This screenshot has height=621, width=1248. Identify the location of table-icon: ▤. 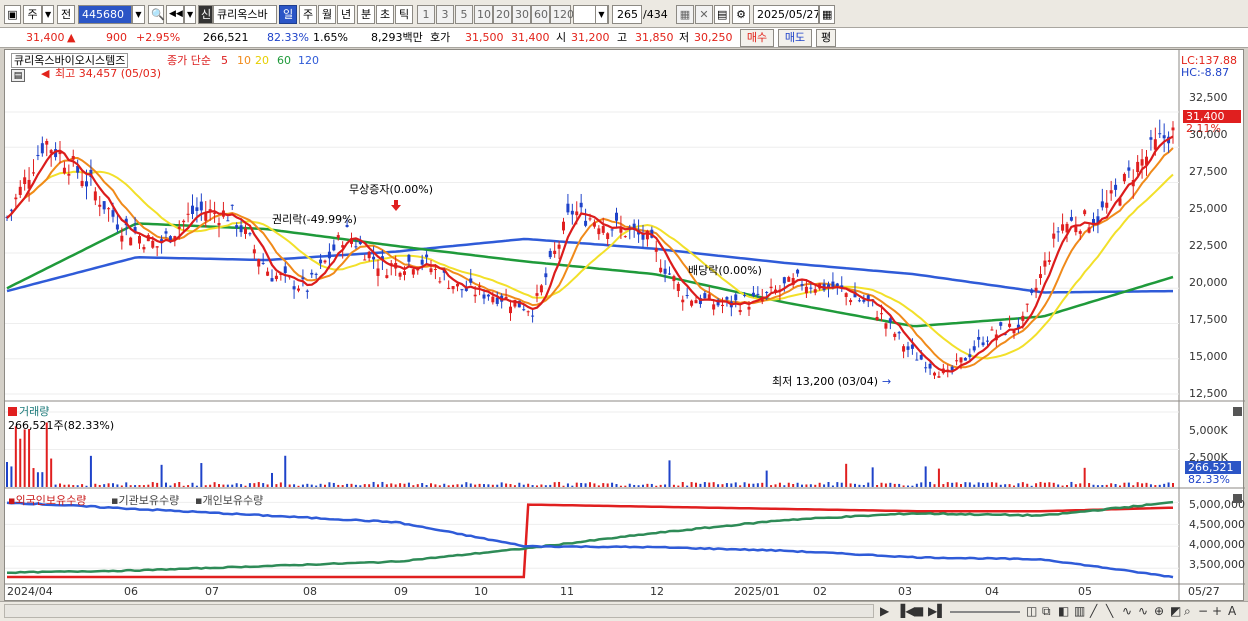
(18, 75).